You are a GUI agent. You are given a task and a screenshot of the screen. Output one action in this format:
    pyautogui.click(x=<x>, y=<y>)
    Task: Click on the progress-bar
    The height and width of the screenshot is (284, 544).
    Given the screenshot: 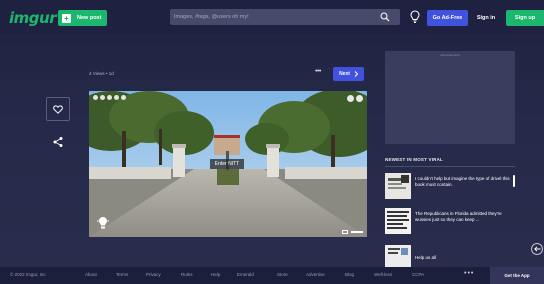 What is the action you would take?
    pyautogui.click(x=357, y=232)
    